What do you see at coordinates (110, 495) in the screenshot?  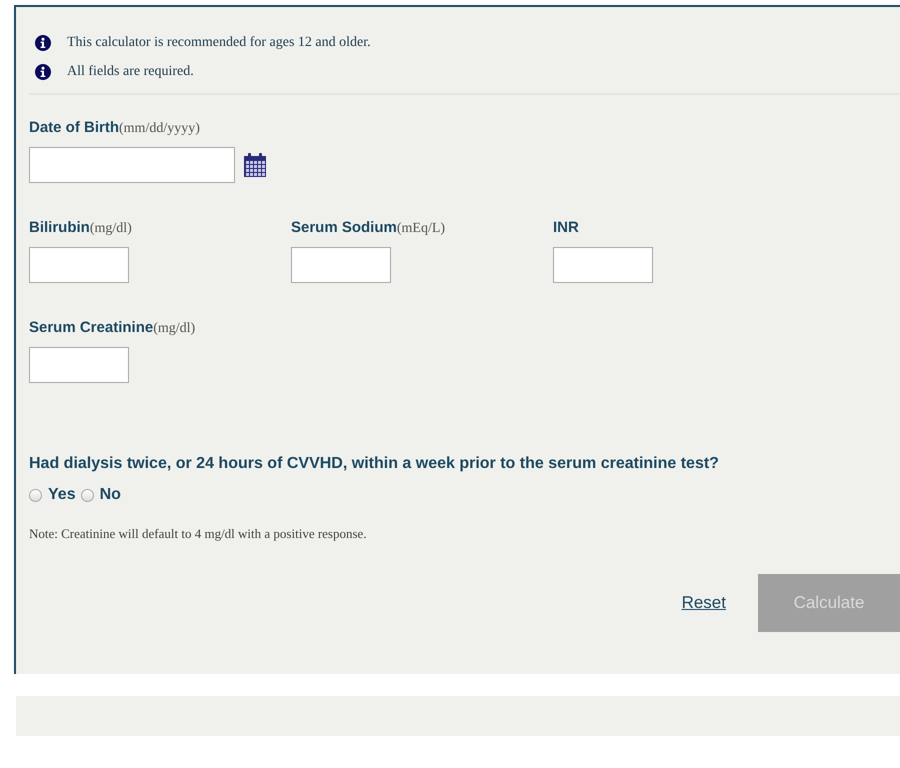 I see `option-label: No` at bounding box center [110, 495].